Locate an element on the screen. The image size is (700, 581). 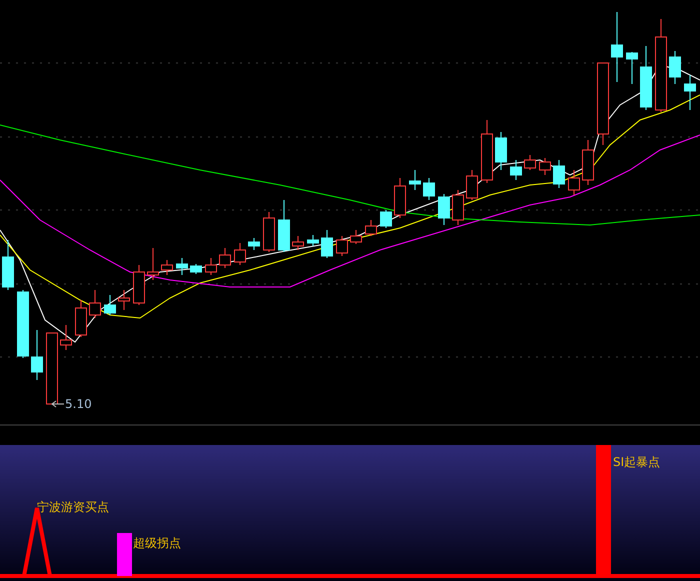
signal-label: 超级拐点 is located at coordinates (157, 543).